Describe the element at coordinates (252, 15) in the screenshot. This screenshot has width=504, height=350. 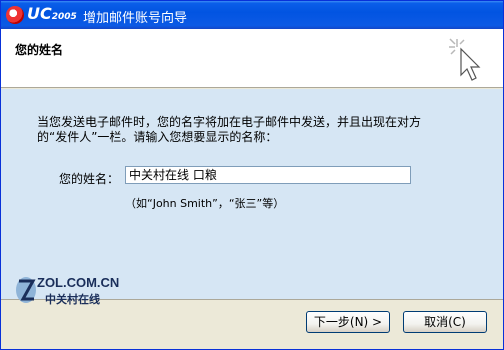
I see `title-bar: UC2005 增加邮件账号向导` at that location.